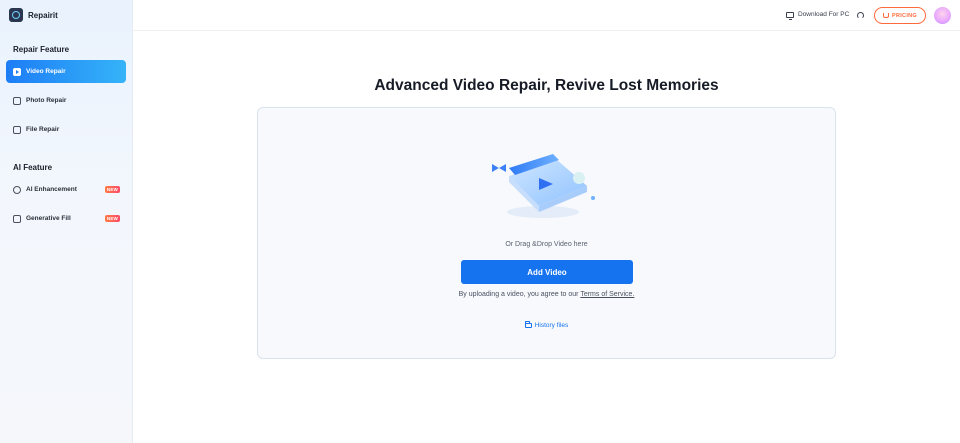 This screenshot has height=443, width=960. What do you see at coordinates (17, 100) in the screenshot?
I see `photo-icon` at bounding box center [17, 100].